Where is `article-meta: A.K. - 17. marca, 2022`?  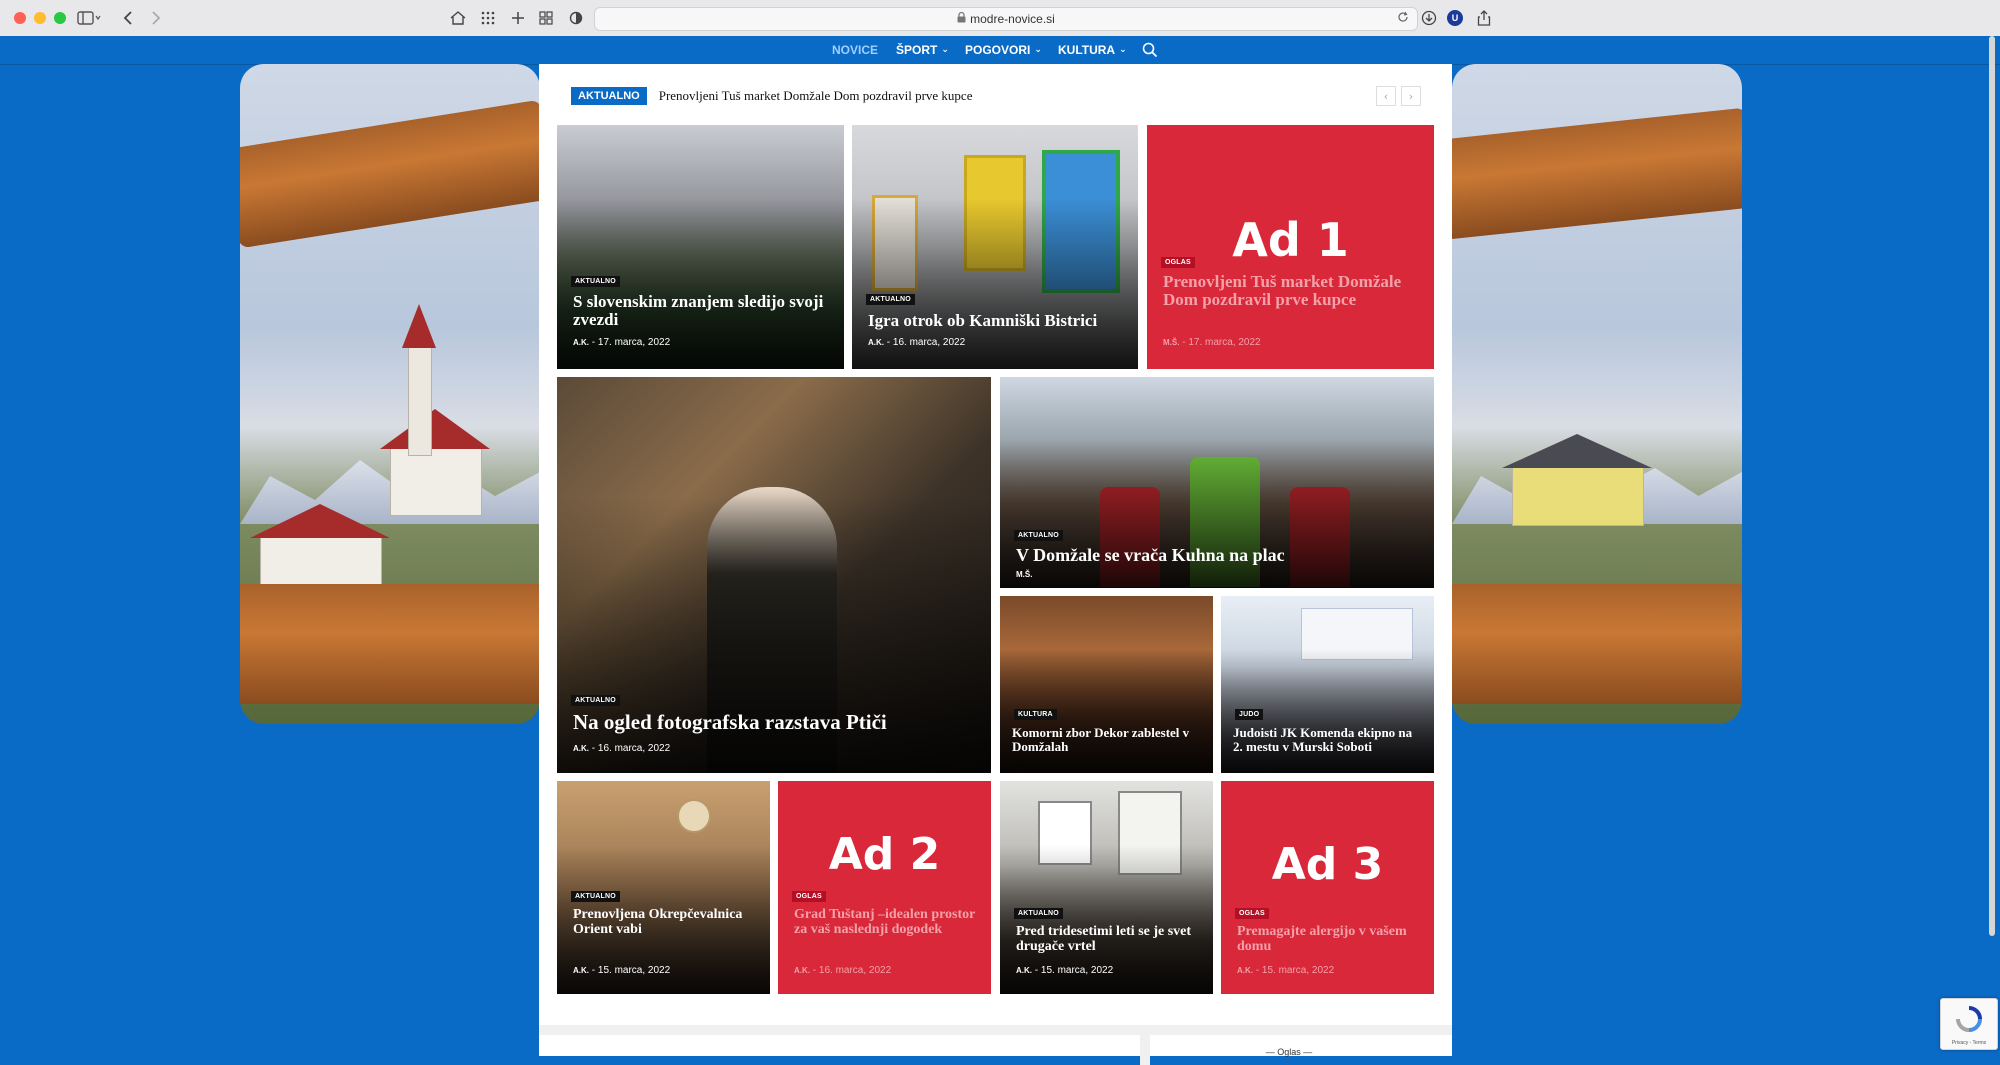 article-meta: A.K. - 17. marca, 2022 is located at coordinates (622, 342).